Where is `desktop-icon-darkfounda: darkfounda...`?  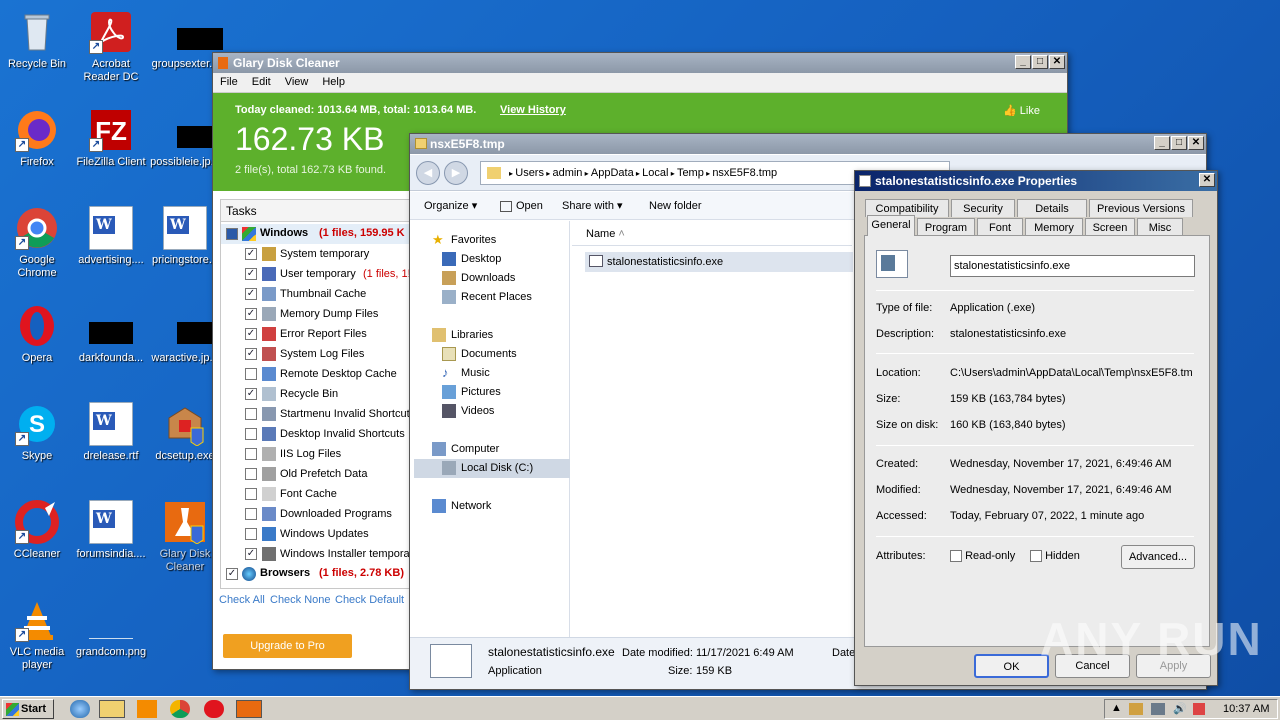 desktop-icon-darkfounda: darkfounda... is located at coordinates (111, 343).